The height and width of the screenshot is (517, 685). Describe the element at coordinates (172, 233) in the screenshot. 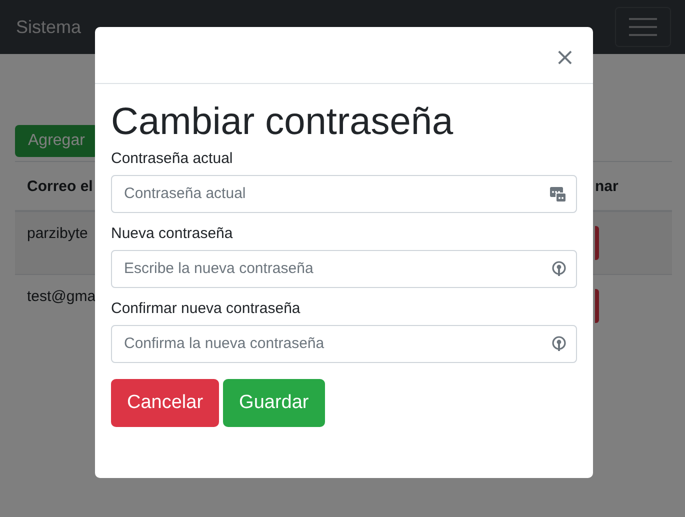

I see `field-label: Nueva contraseña` at that location.